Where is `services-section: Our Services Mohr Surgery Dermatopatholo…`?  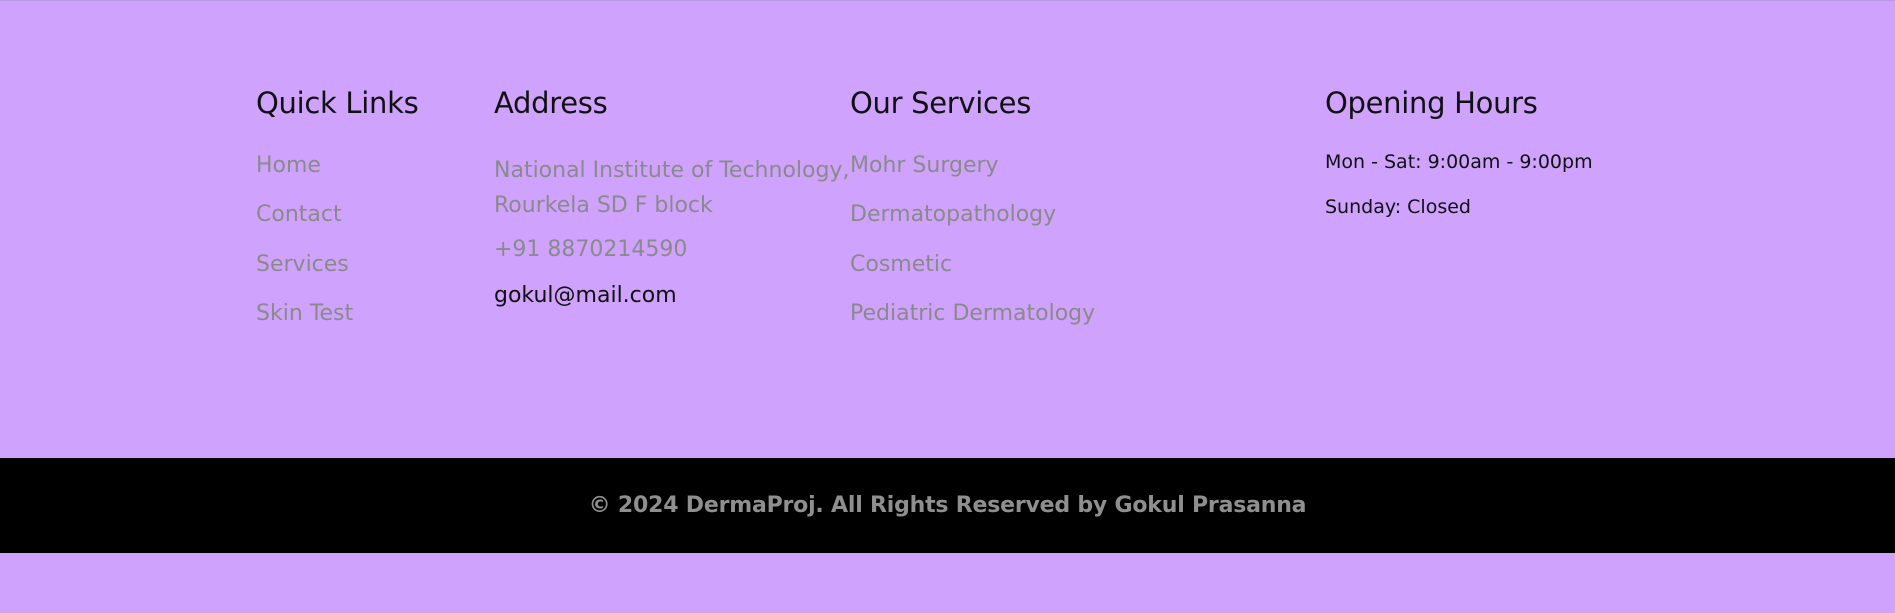 services-section: Our Services Mohr Surgery Dermatopatholo… is located at coordinates (972, 218).